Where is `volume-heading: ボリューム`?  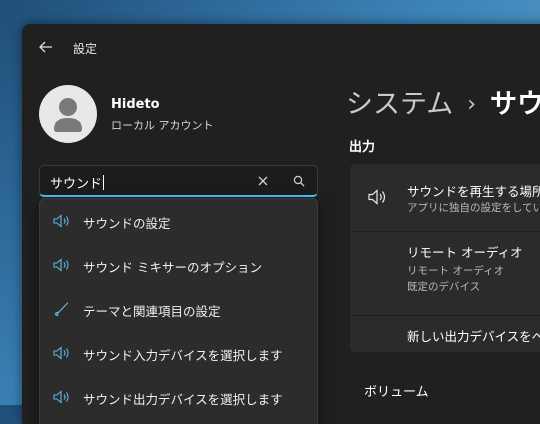
volume-heading: ボリューム is located at coordinates (396, 392).